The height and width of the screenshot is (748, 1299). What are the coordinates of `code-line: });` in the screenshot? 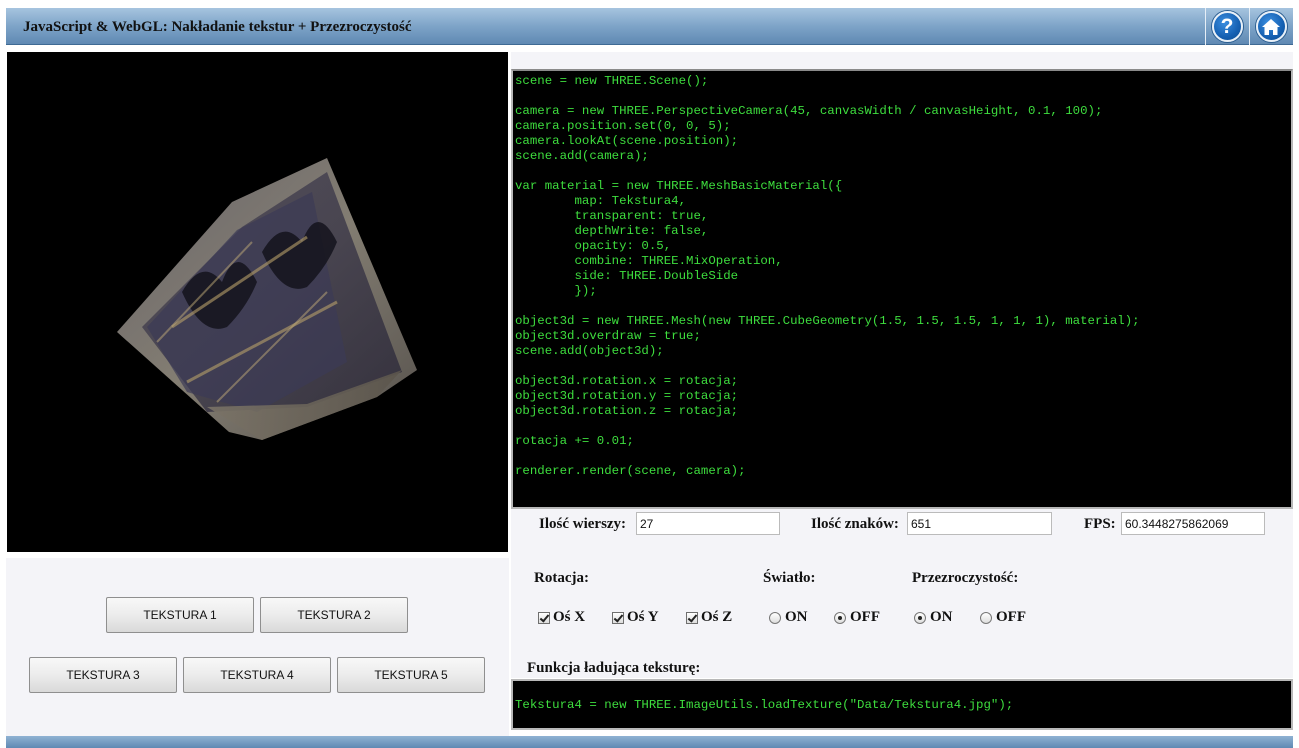 It's located at (556, 291).